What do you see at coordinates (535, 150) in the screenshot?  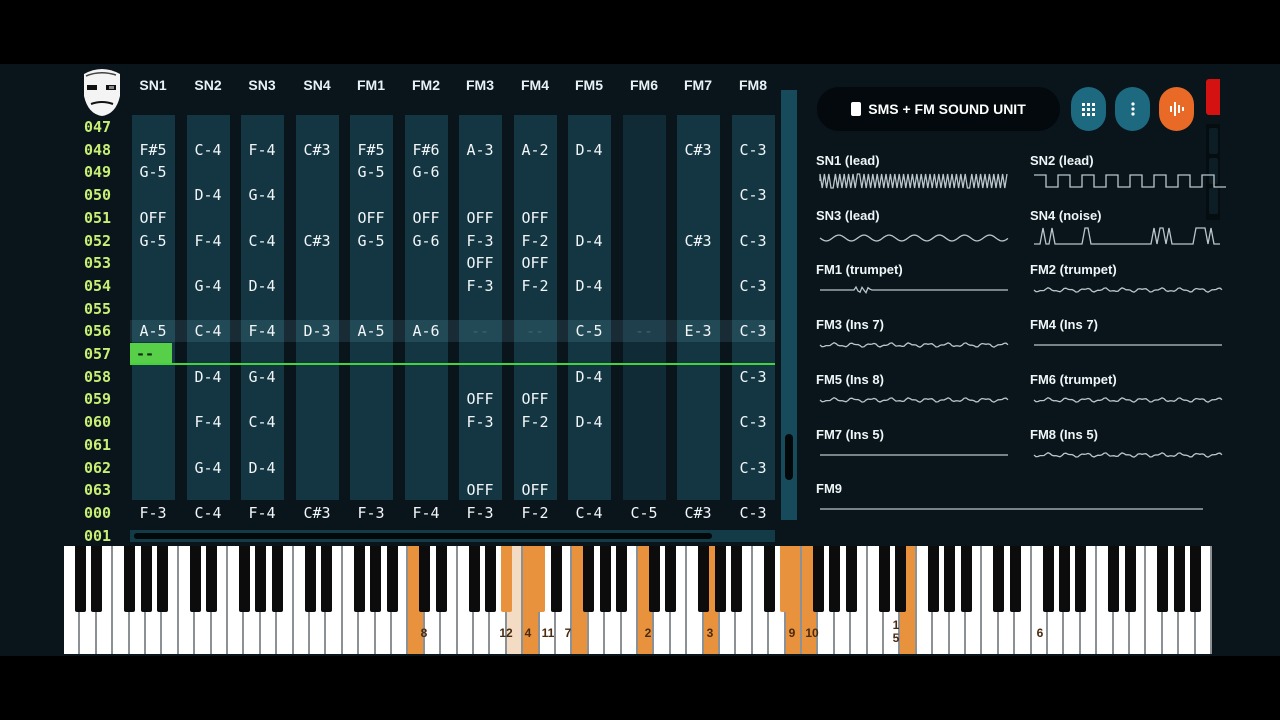 I see `note-cell: A-2` at bounding box center [535, 150].